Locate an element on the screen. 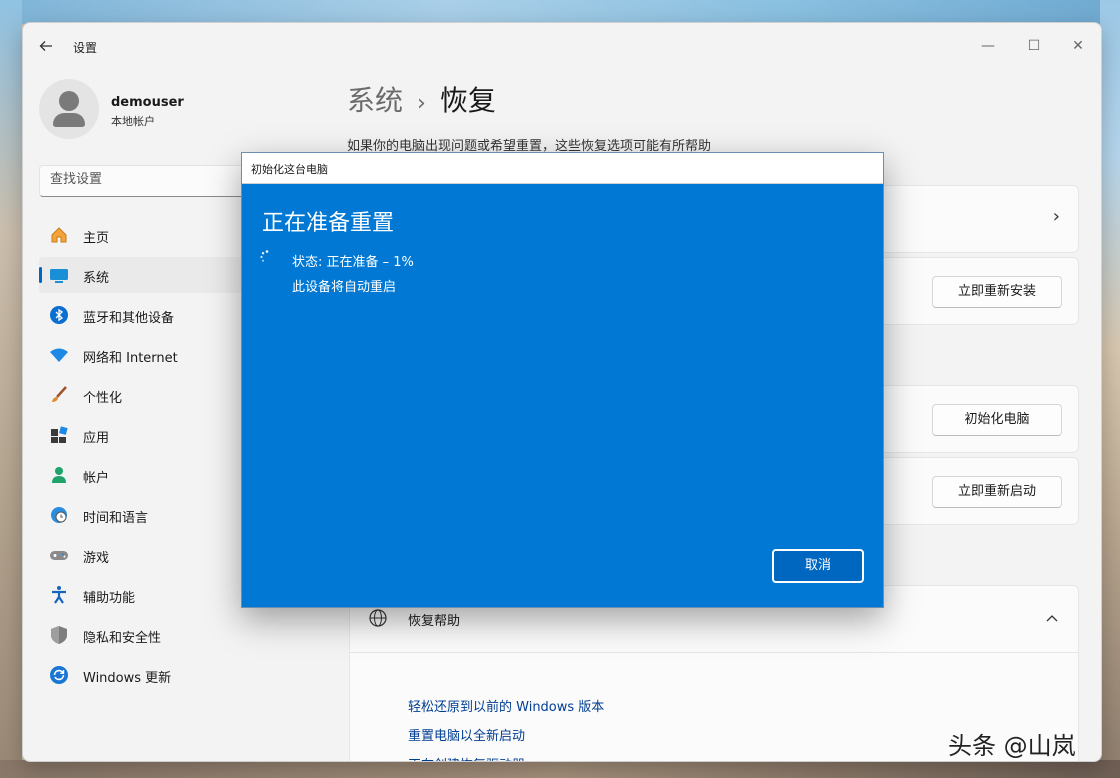 The image size is (1120, 778). recovery-help-title: 恢复帮助 is located at coordinates (434, 621).